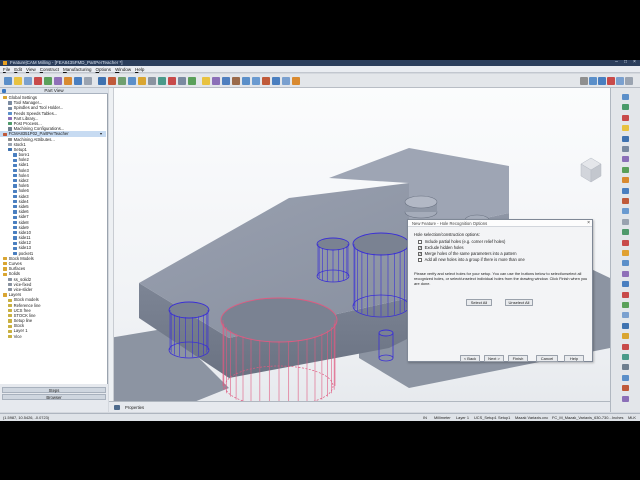 This screenshot has width=640, height=480. Describe the element at coordinates (10, 108) in the screenshot. I see `tool-icon` at that location.